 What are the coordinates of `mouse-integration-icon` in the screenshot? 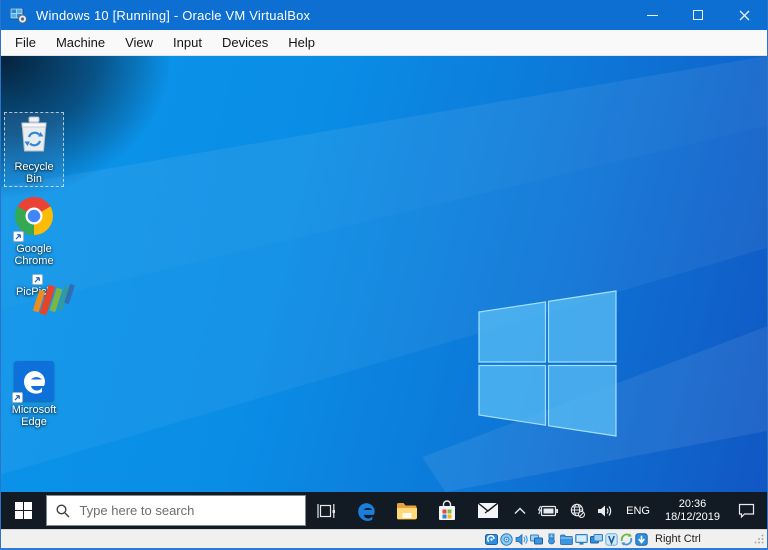 It's located at (626, 539).